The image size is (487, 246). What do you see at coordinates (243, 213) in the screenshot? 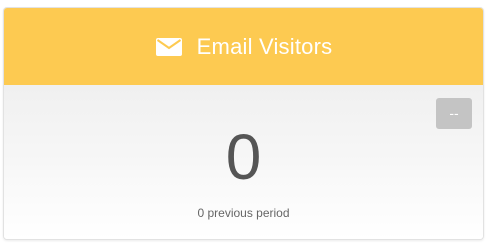
I see `previous-period-text: 0 previous period` at bounding box center [243, 213].